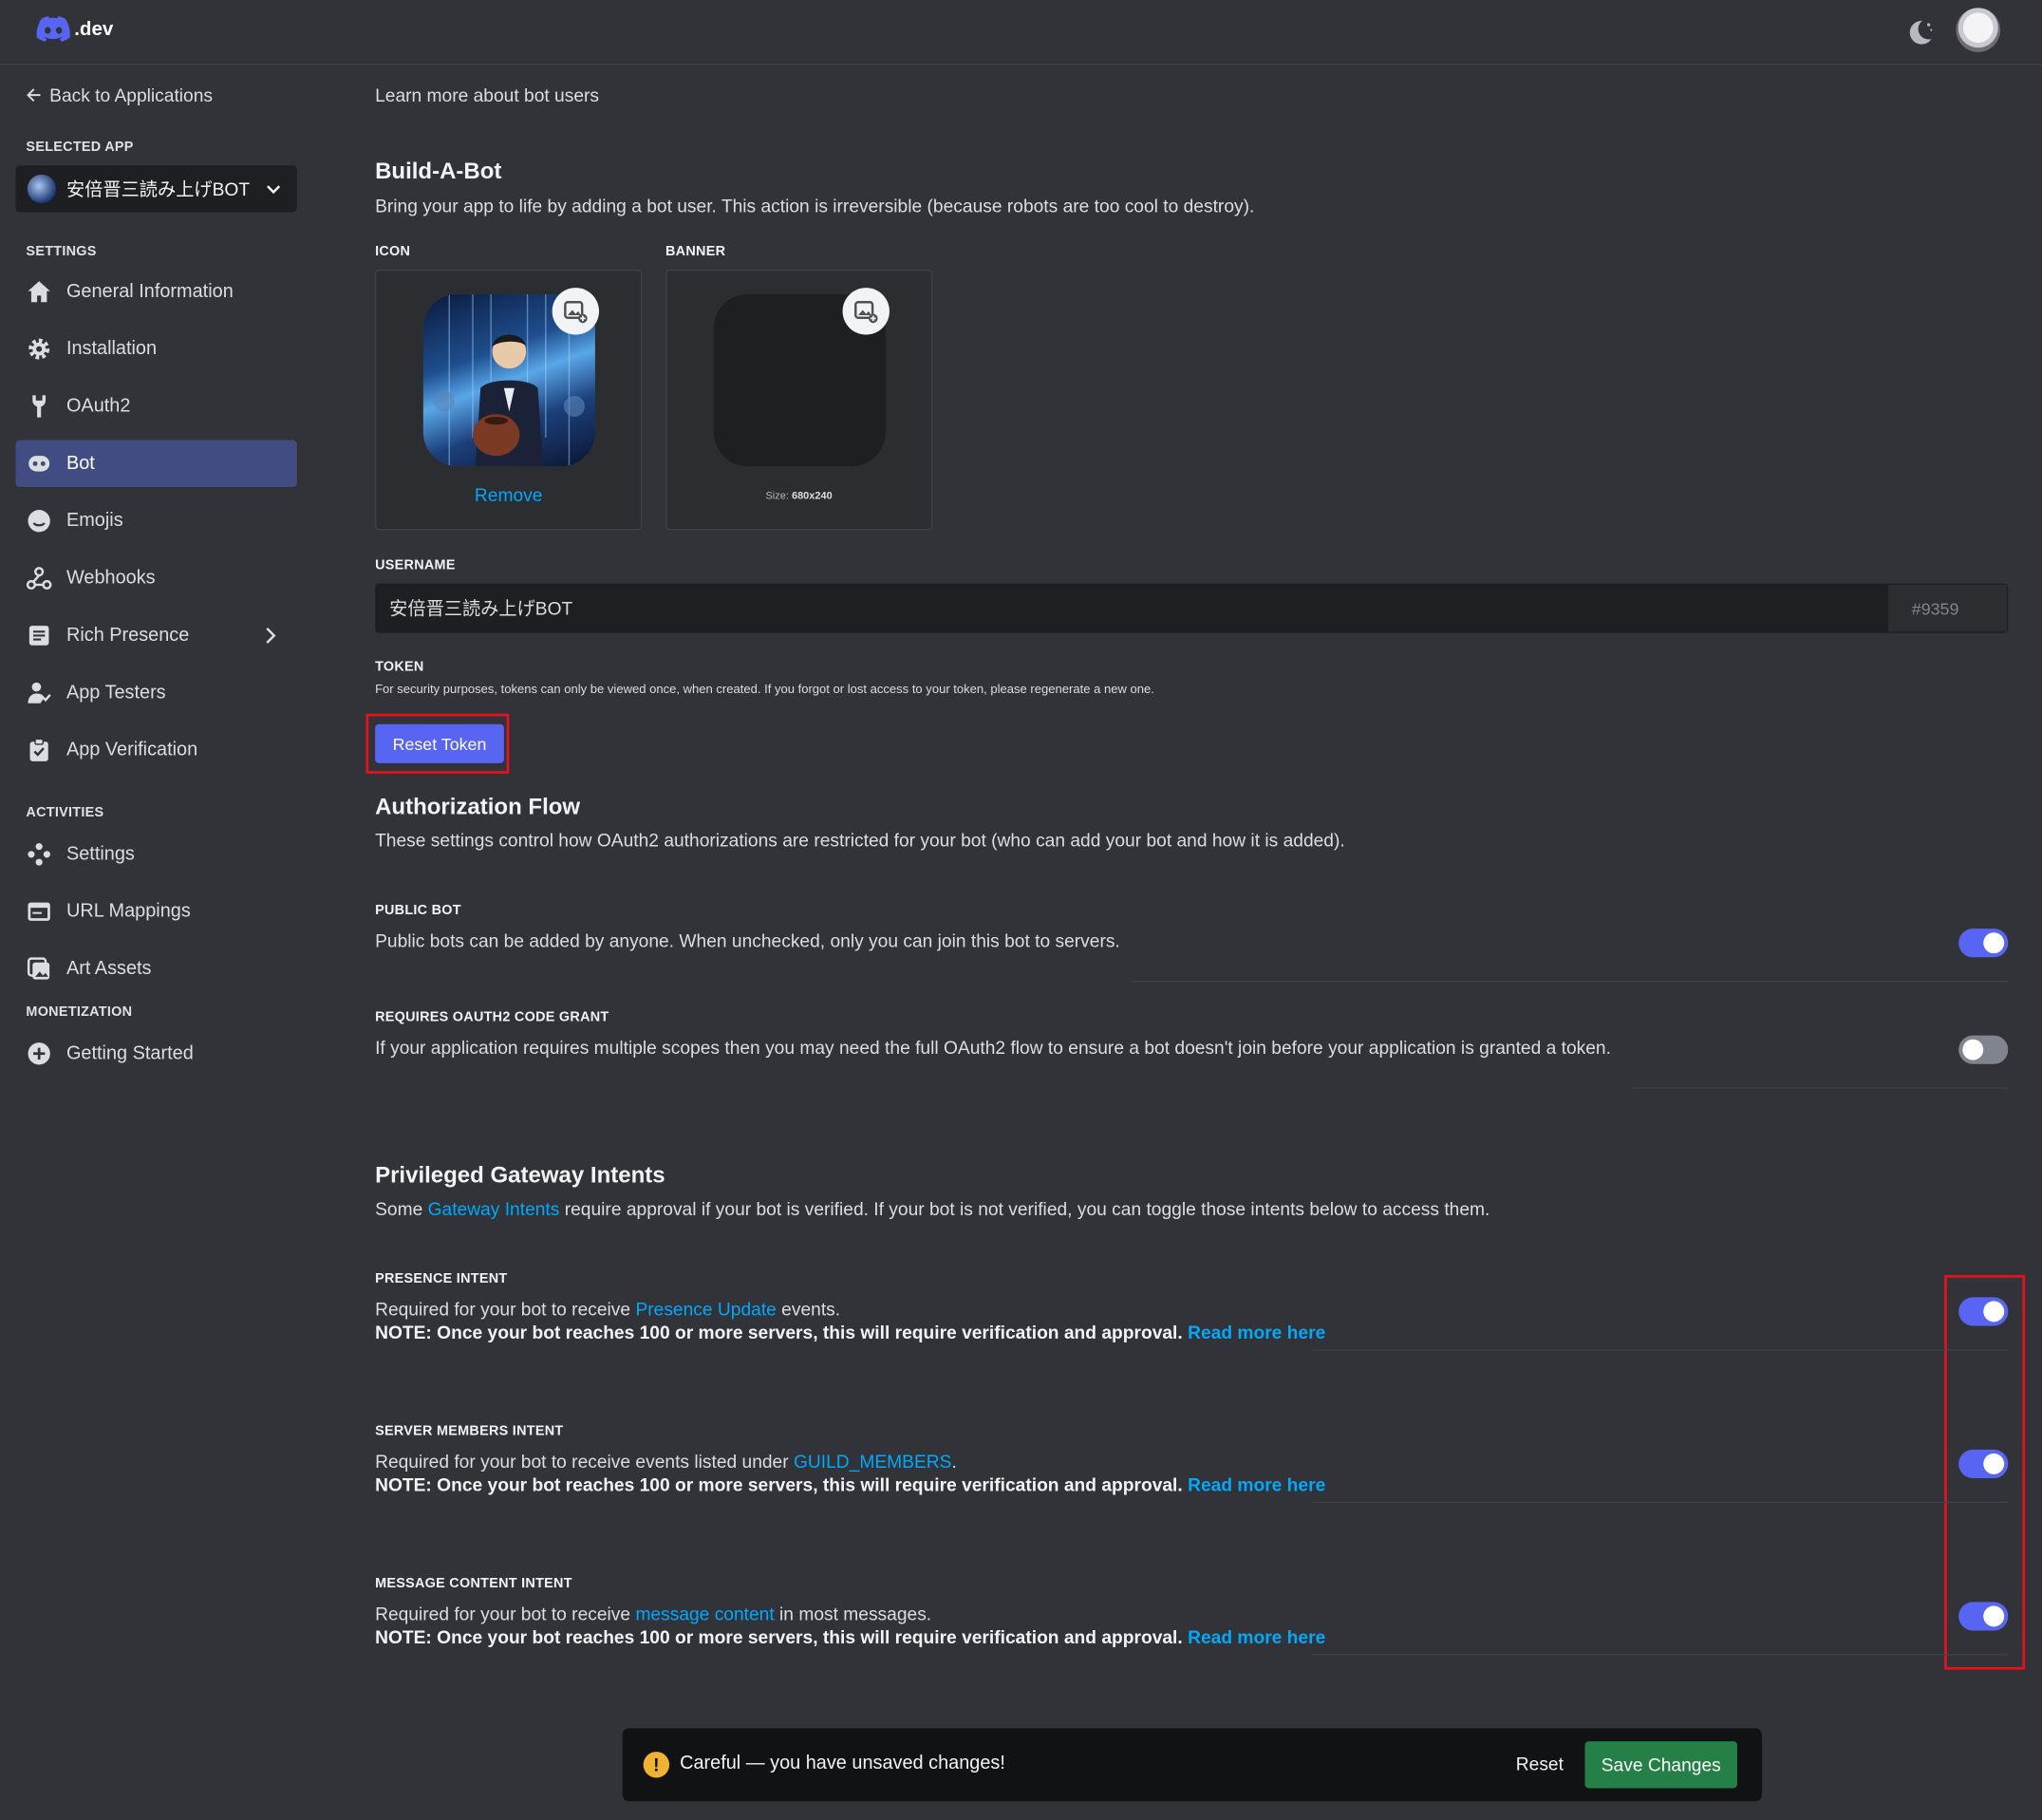  Describe the element at coordinates (94, 521) in the screenshot. I see `sidebar-item-label: Emojis` at that location.